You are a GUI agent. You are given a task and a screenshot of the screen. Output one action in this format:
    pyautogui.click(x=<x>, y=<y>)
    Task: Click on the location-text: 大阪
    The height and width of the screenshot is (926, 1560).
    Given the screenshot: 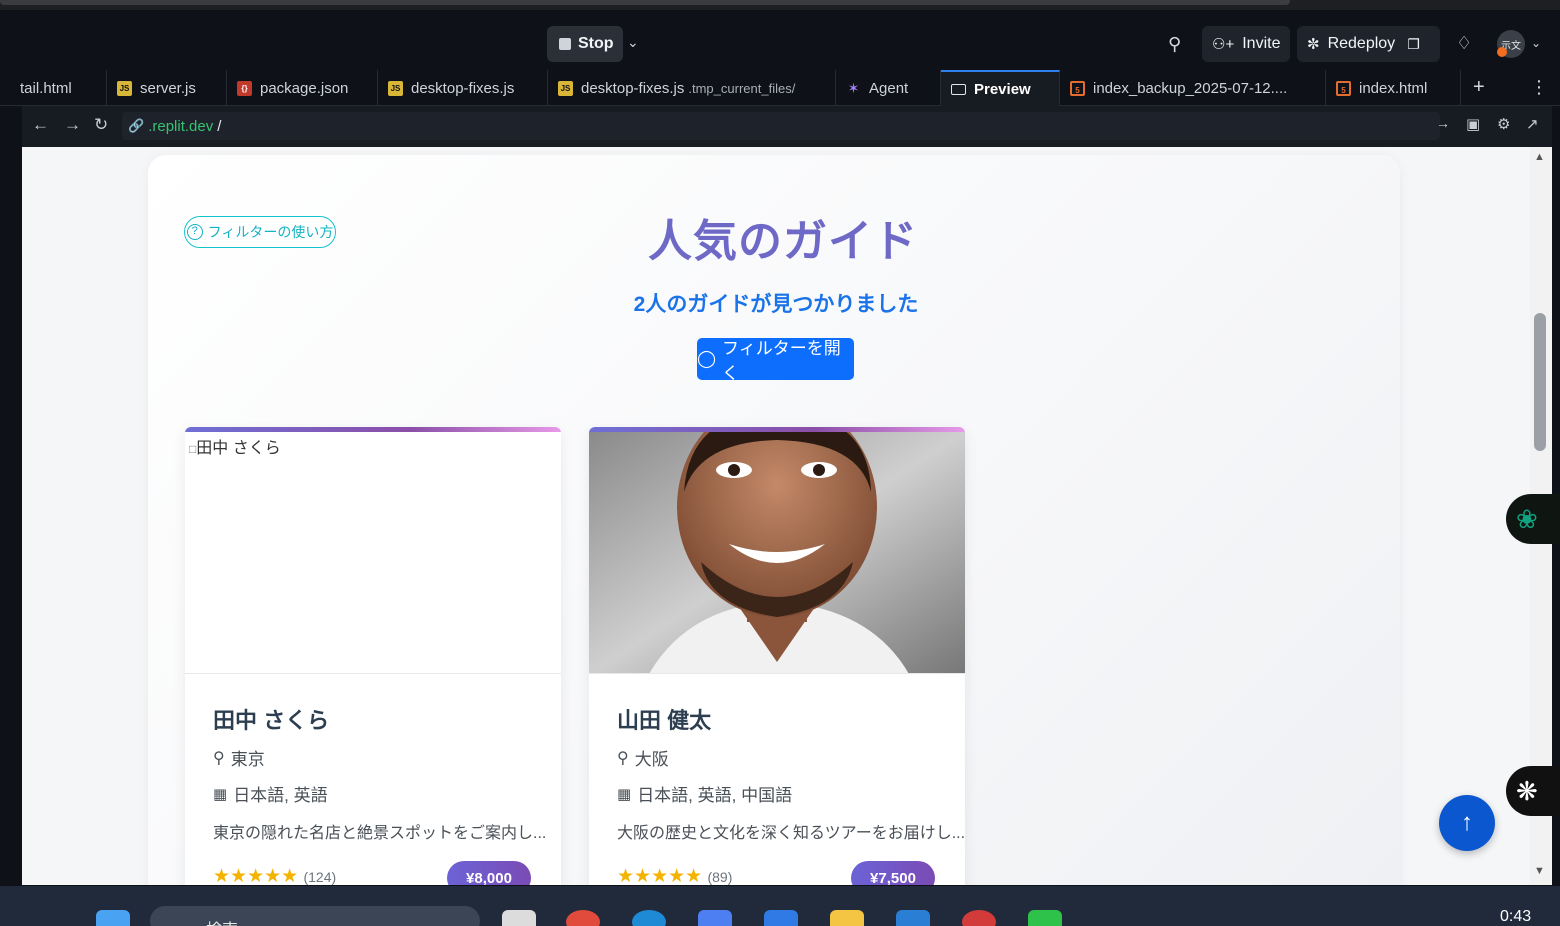 What is the action you would take?
    pyautogui.click(x=651, y=759)
    